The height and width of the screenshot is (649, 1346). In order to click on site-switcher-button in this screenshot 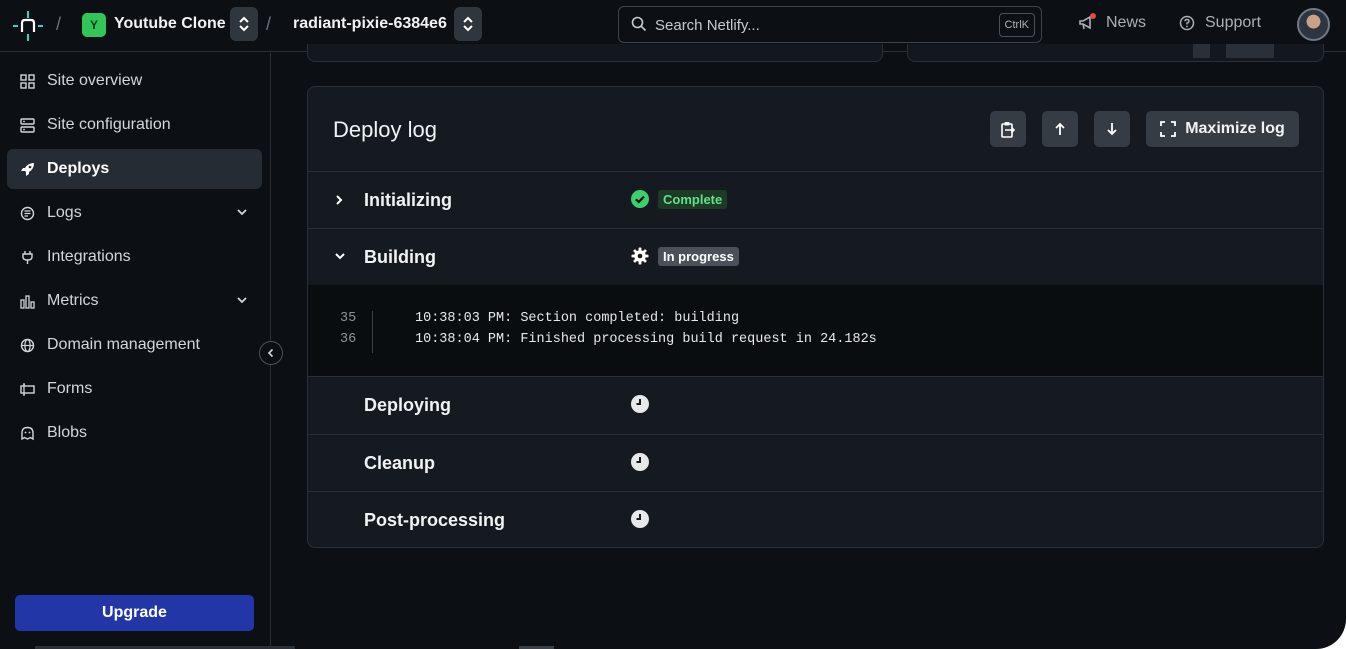, I will do `click(468, 24)`.